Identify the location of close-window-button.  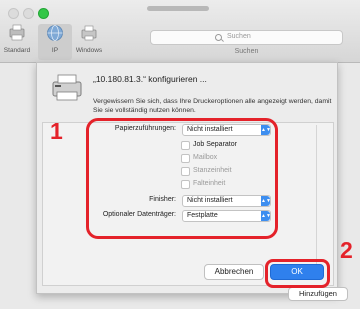
(13, 13).